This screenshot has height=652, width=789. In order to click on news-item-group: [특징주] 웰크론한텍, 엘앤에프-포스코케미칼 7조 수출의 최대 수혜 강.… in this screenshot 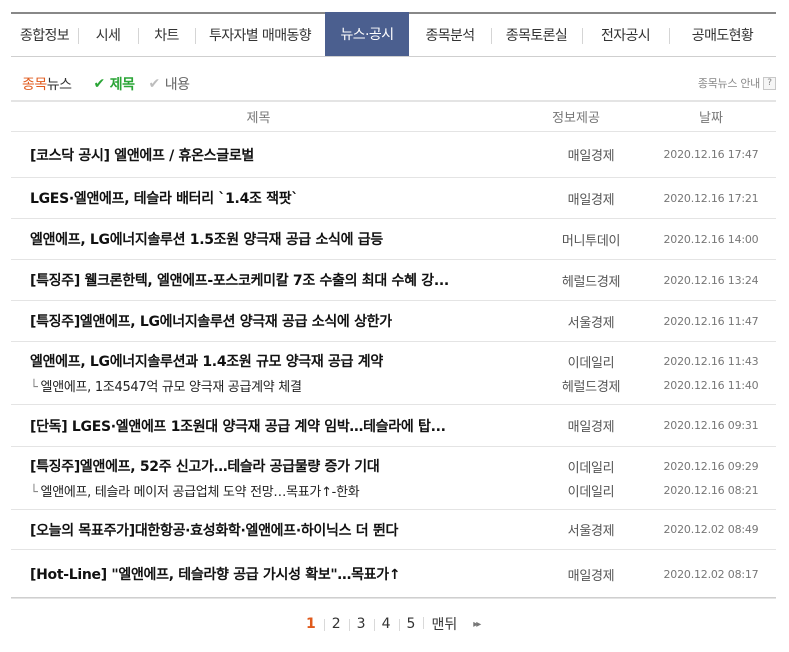, I will do `click(393, 280)`.